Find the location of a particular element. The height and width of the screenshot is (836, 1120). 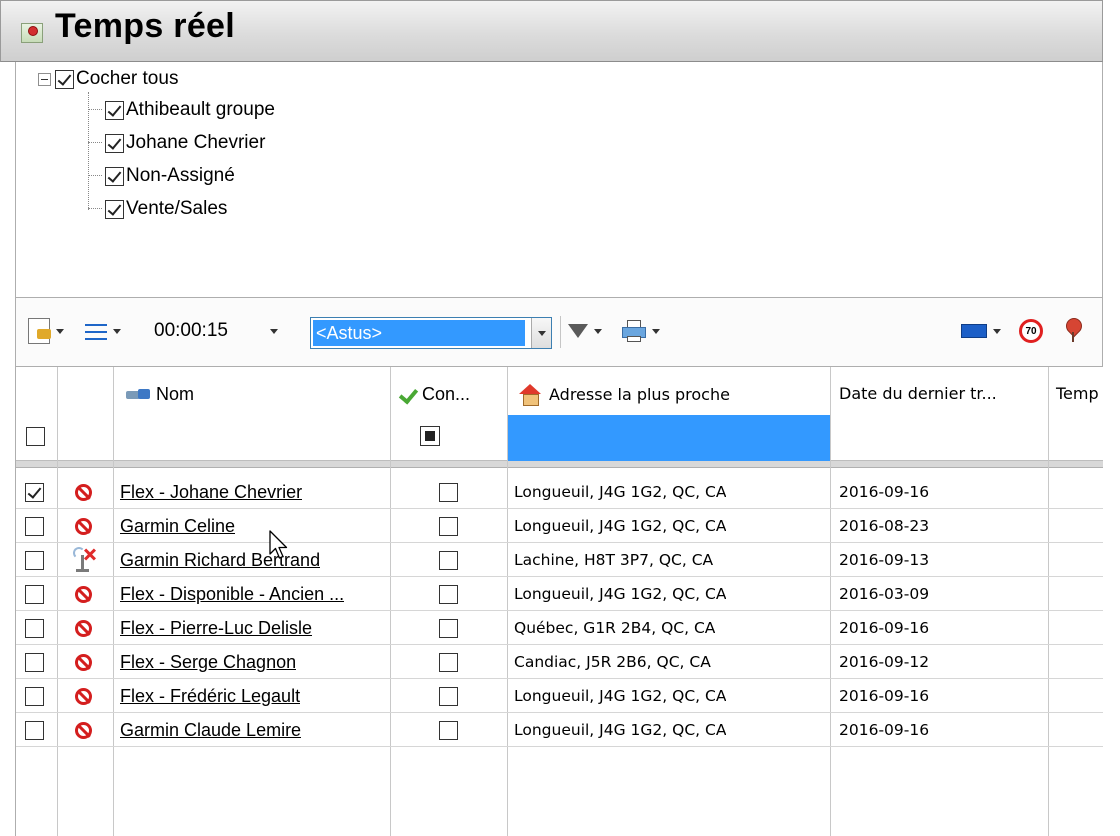

no-signal-icon is located at coordinates (84, 560).